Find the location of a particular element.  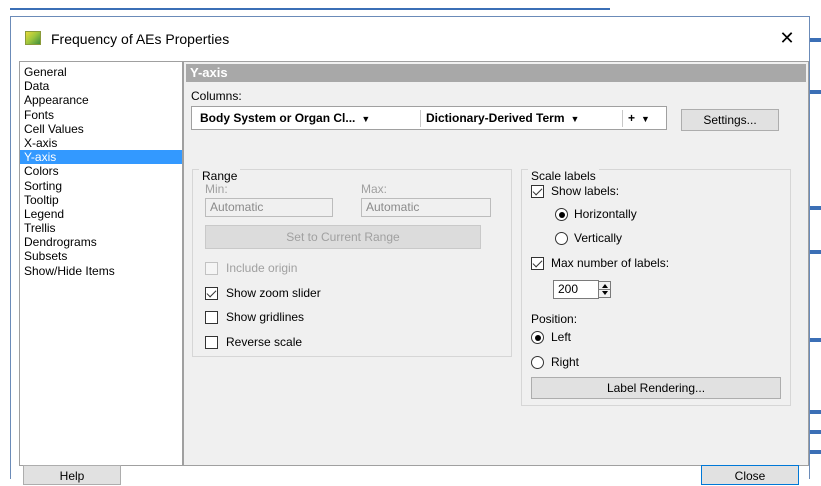

vertically-label: Vertically is located at coordinates (598, 238).